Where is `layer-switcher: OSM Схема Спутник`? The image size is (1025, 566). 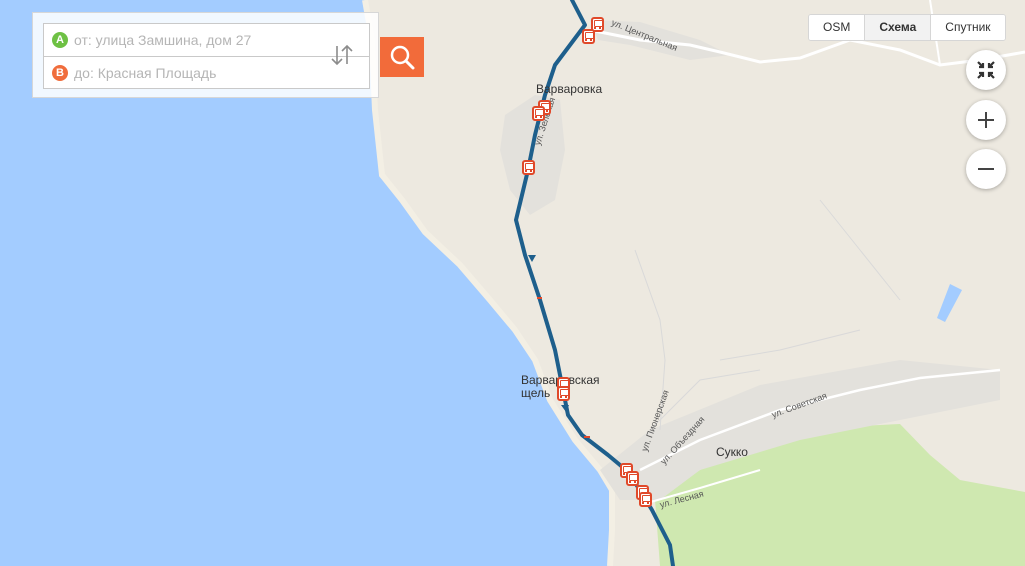 layer-switcher: OSM Схема Спутник is located at coordinates (907, 27).